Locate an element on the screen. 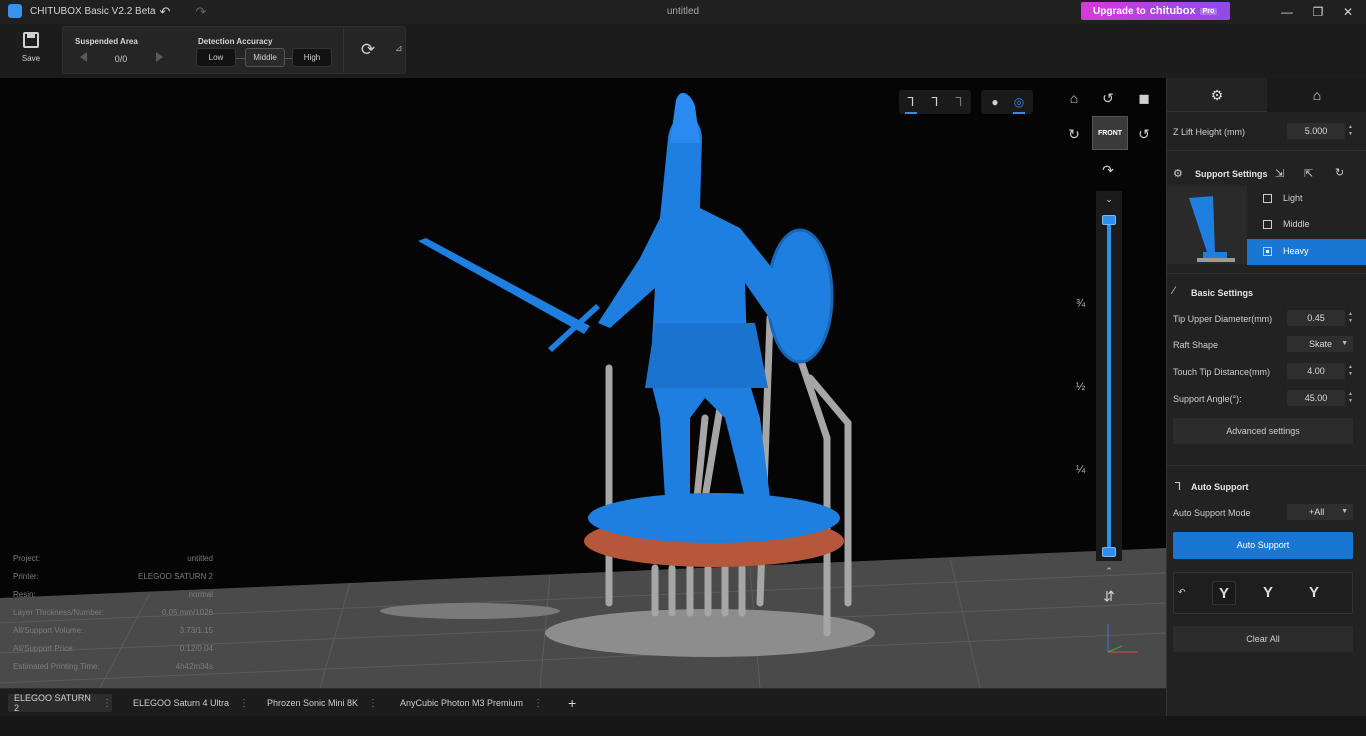 The image size is (1366, 736). support-angle-input: 45.00 ▲ ▼ is located at coordinates (1320, 398).